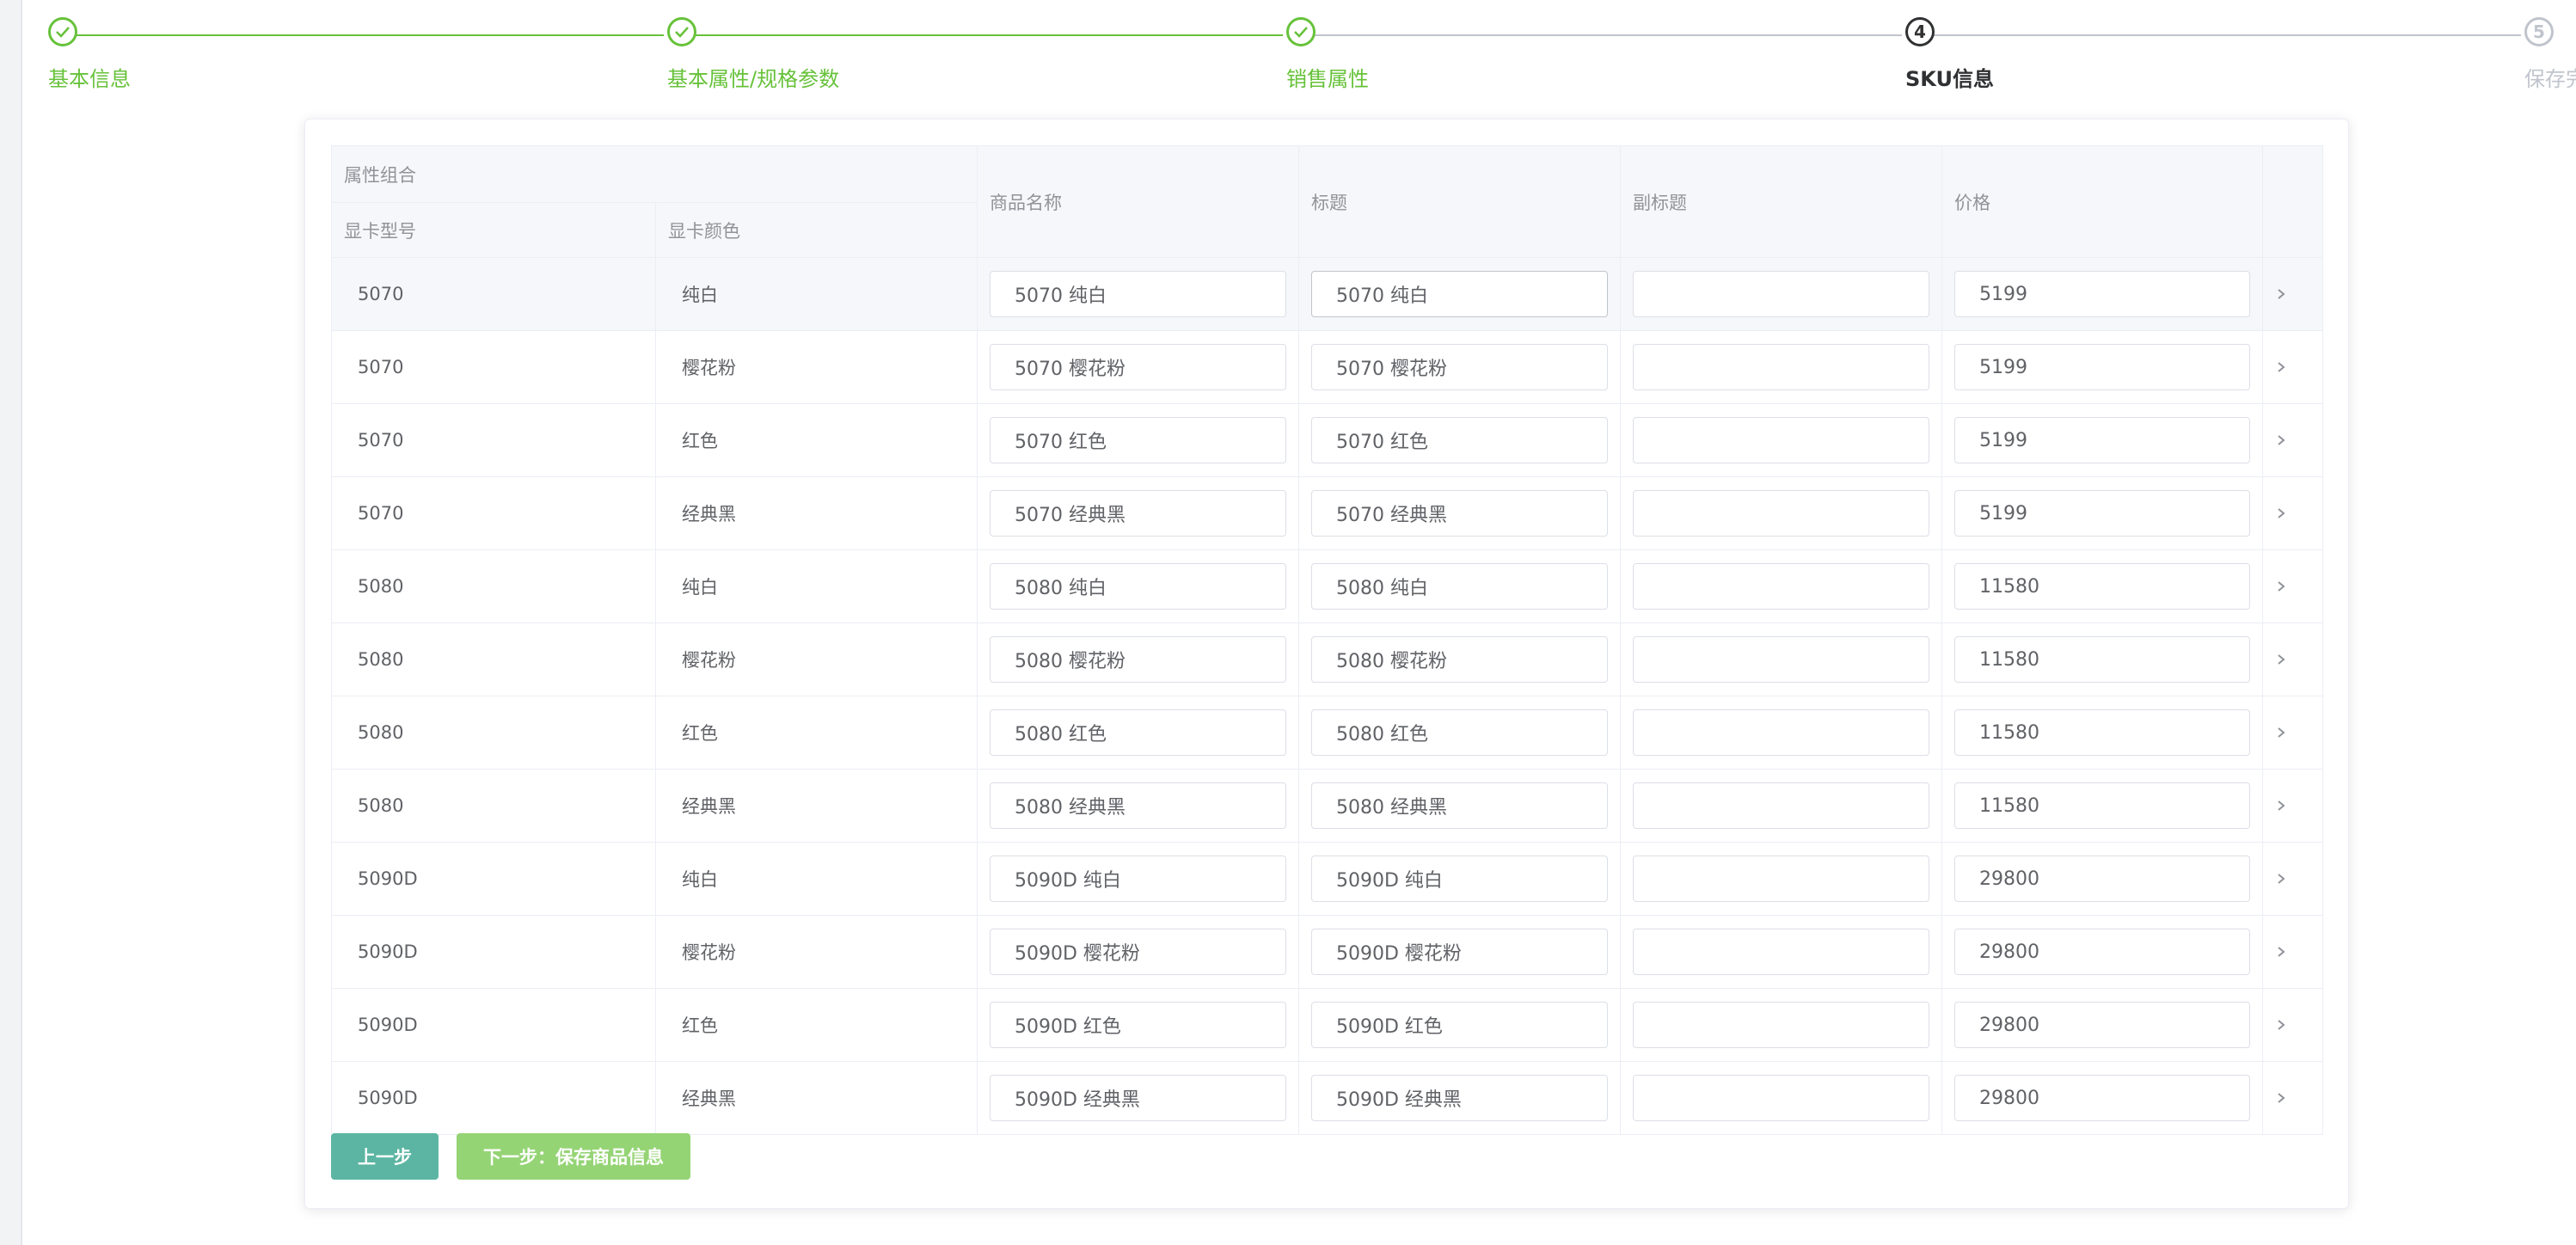 This screenshot has height=1245, width=2576. Describe the element at coordinates (816, 879) in the screenshot. I see `cell-color: 纯白` at that location.